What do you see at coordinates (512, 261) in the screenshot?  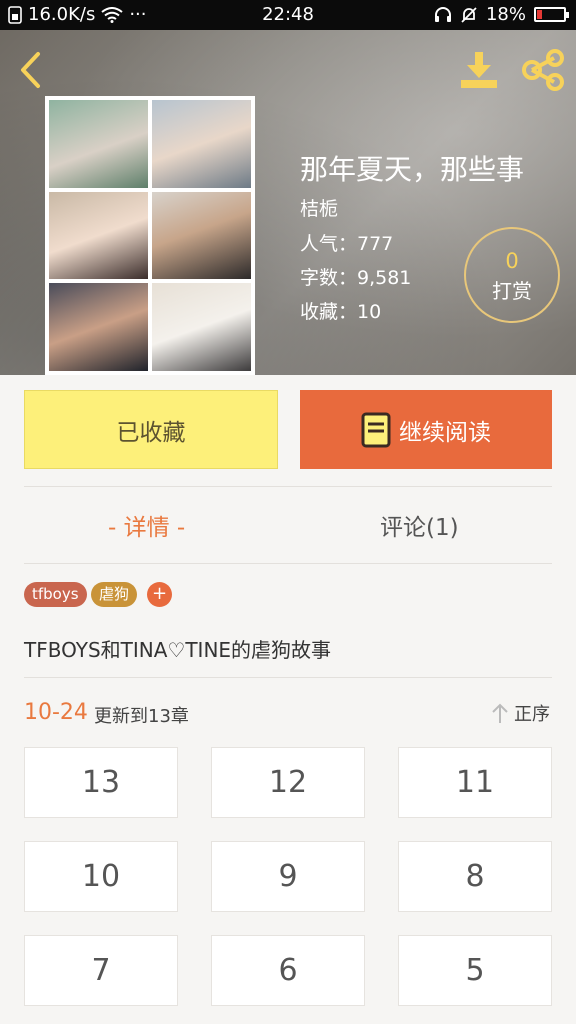 I see `tip-count: 0` at bounding box center [512, 261].